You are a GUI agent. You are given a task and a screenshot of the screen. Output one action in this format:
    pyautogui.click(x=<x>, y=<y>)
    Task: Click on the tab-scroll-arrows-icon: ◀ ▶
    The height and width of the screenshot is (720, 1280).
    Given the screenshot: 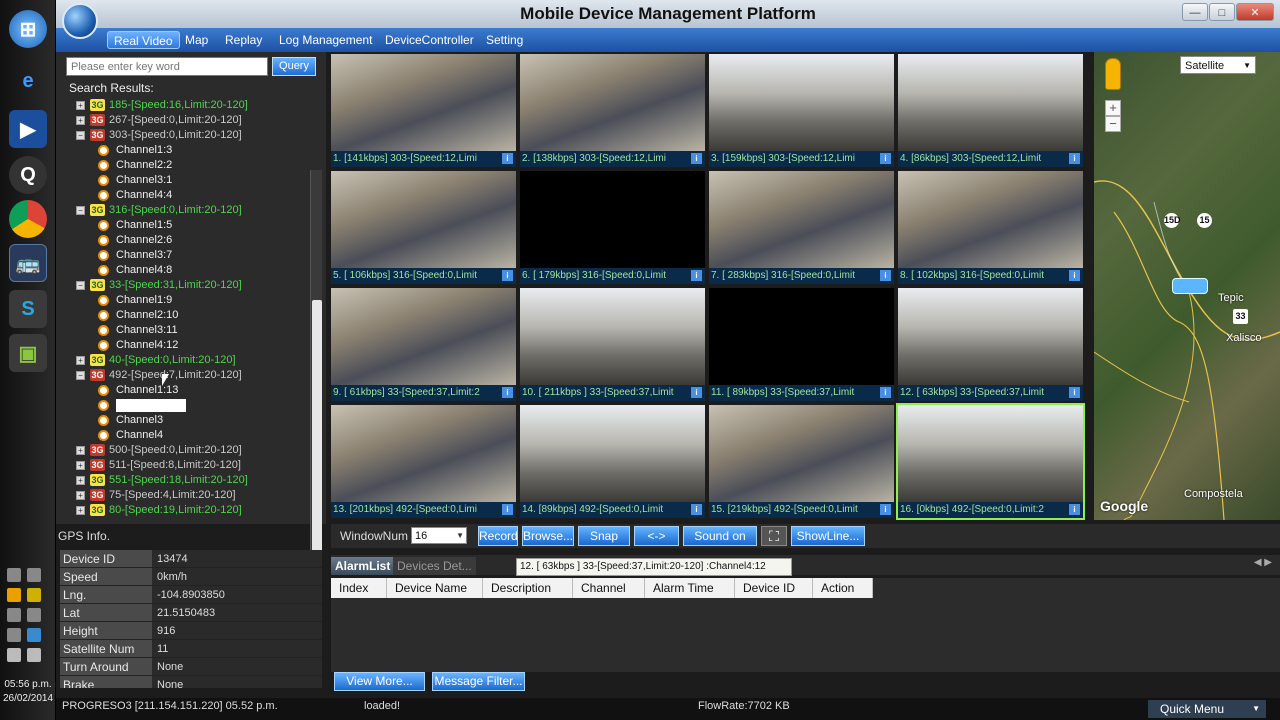 What is the action you would take?
    pyautogui.click(x=1263, y=562)
    